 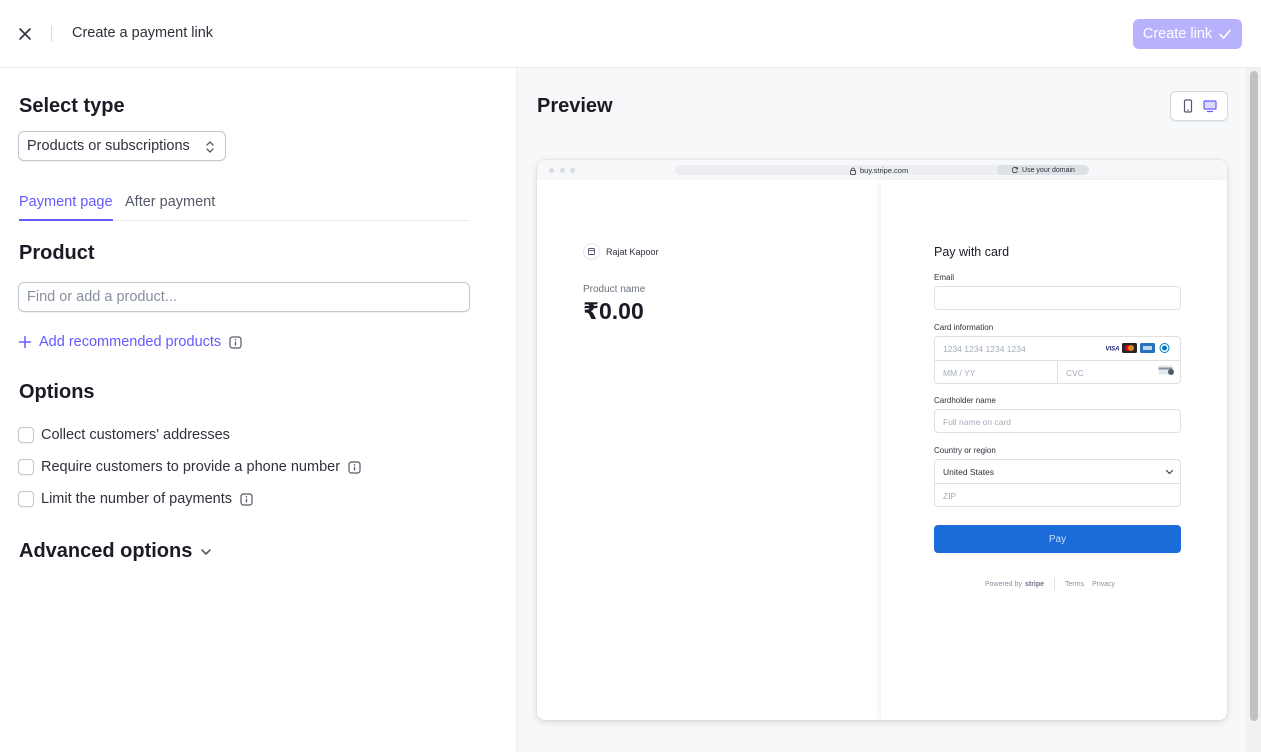 What do you see at coordinates (1103, 584) in the screenshot?
I see `privacy-link: Privacy` at bounding box center [1103, 584].